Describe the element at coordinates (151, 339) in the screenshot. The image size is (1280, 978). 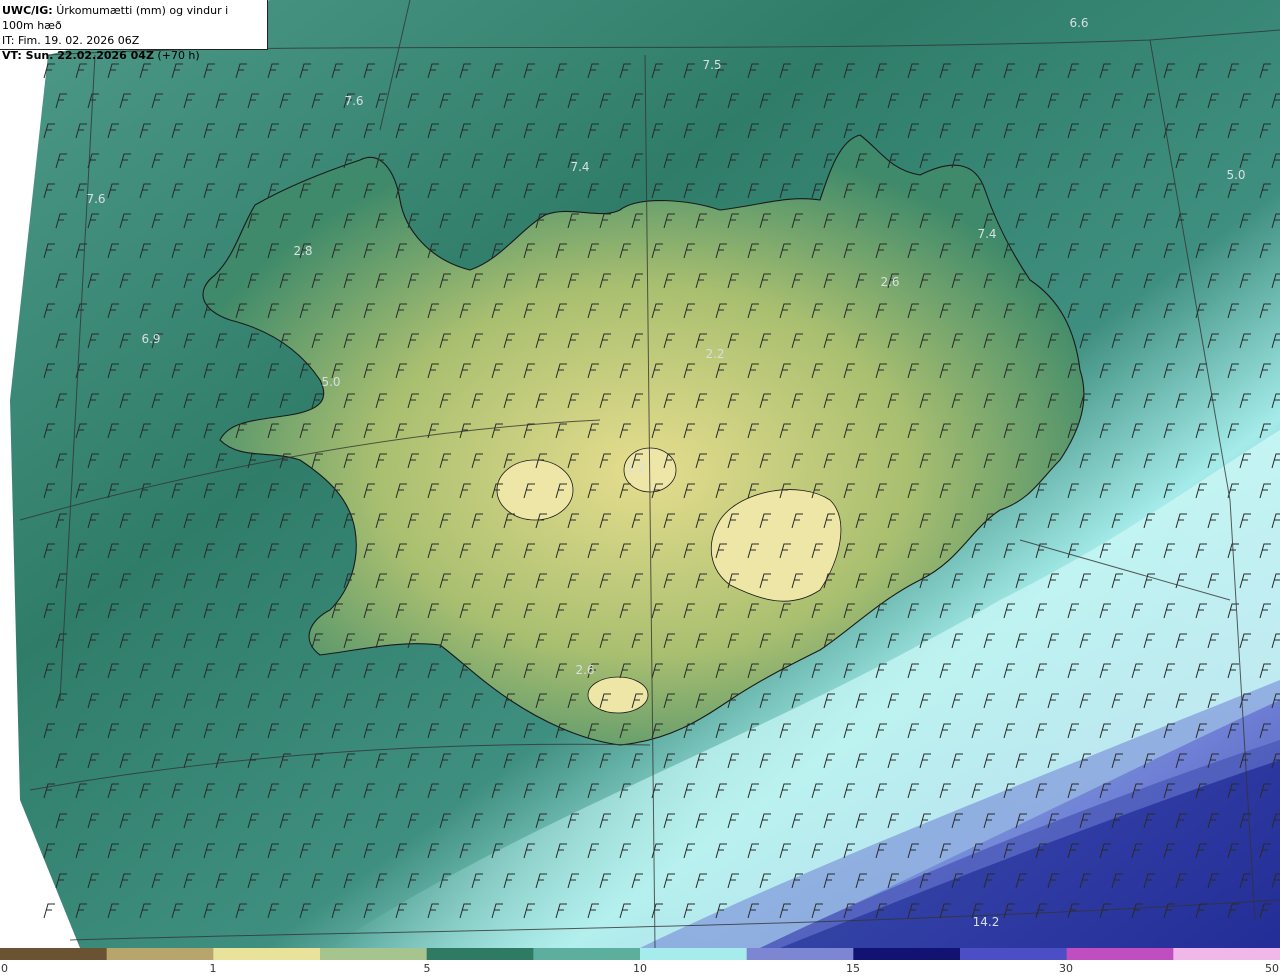
I see `map-label: 6.9` at that location.